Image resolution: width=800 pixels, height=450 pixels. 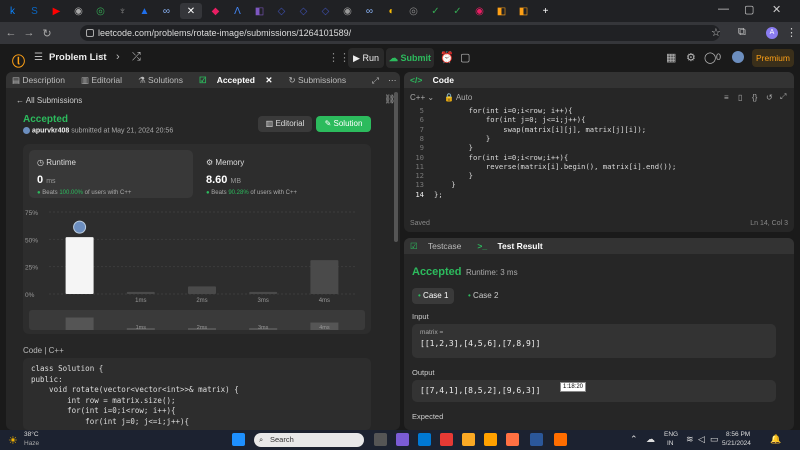 What do you see at coordinates (536, 439) in the screenshot?
I see `word-icon` at bounding box center [536, 439].